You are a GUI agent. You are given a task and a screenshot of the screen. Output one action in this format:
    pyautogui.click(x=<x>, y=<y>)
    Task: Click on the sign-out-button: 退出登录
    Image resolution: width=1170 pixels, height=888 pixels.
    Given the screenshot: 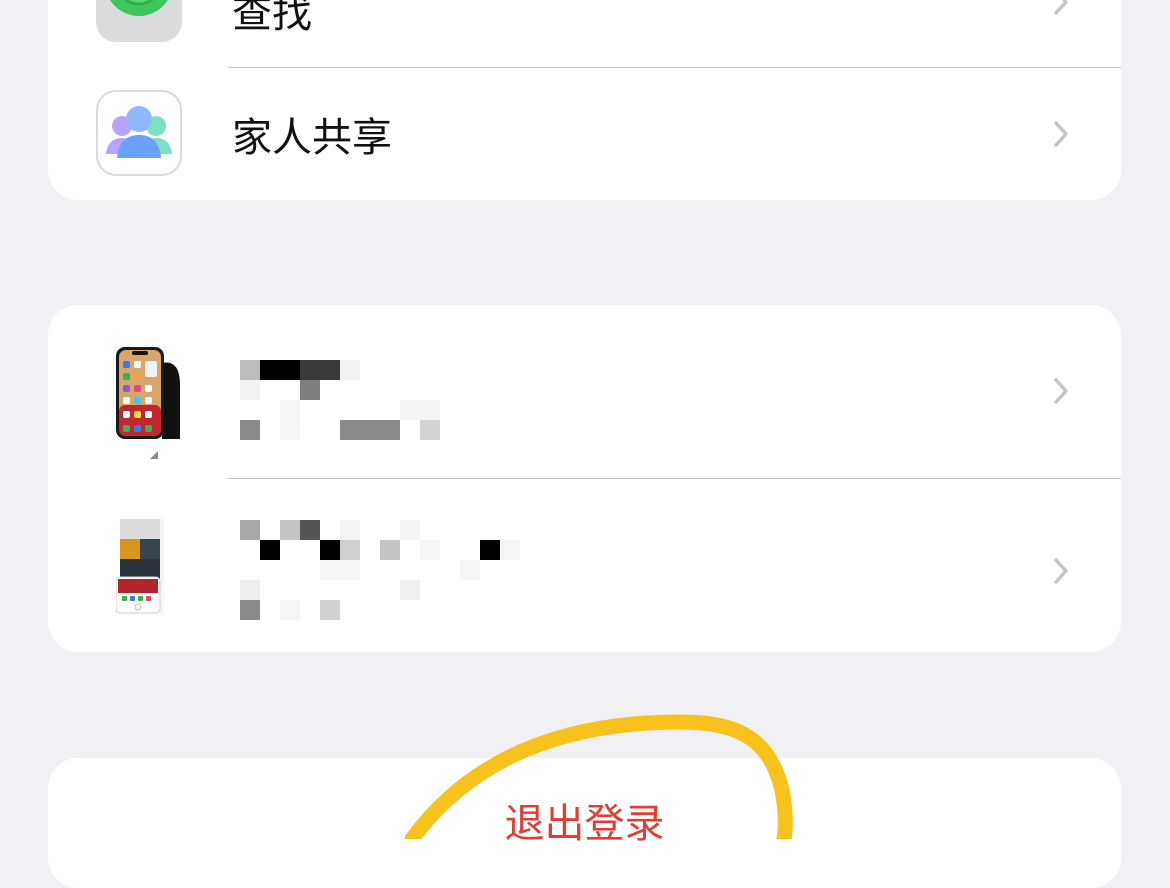 What is the action you would take?
    pyautogui.click(x=584, y=824)
    